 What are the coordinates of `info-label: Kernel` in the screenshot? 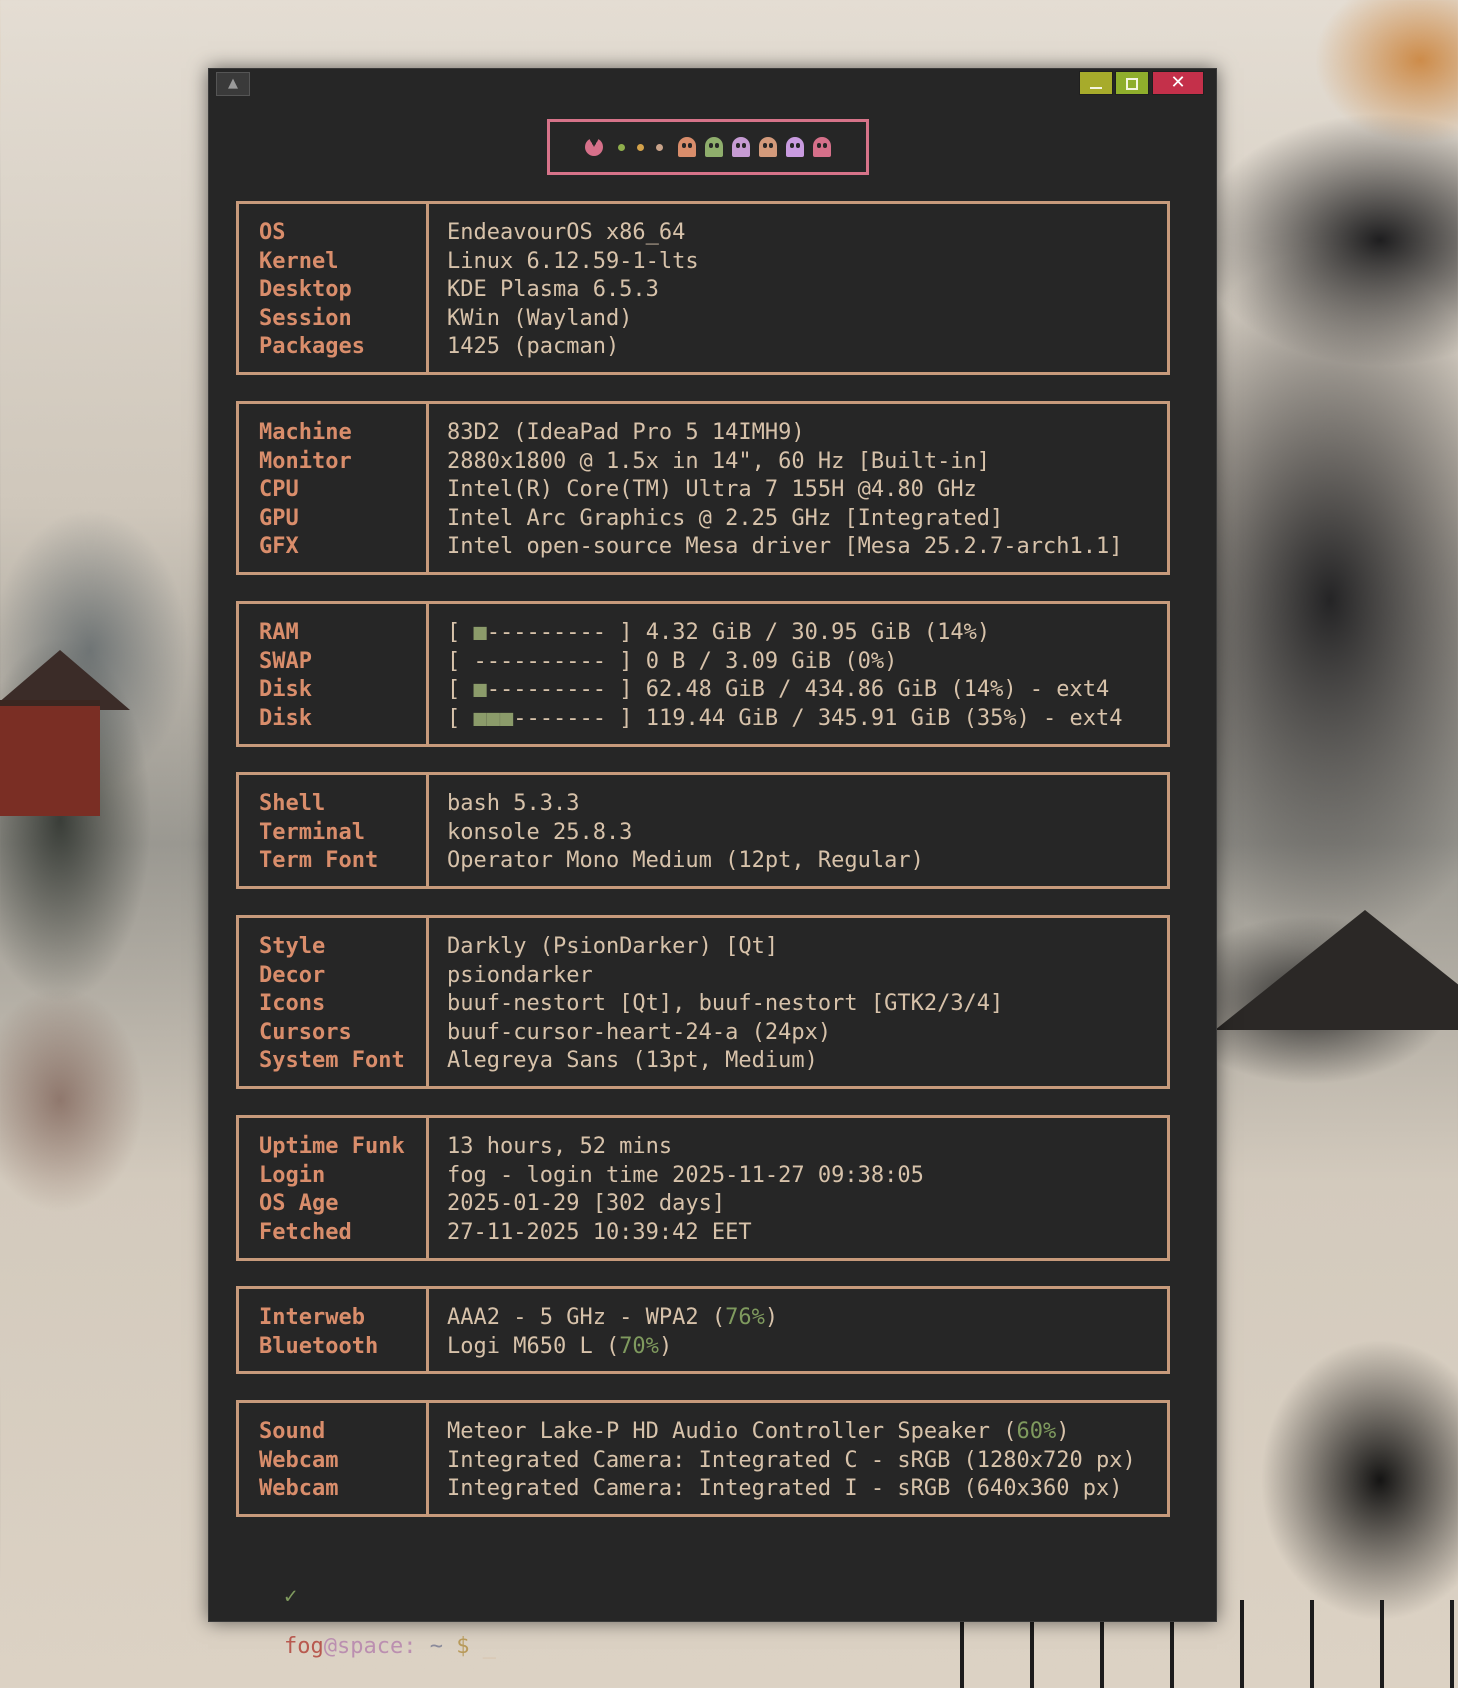 It's located at (299, 261).